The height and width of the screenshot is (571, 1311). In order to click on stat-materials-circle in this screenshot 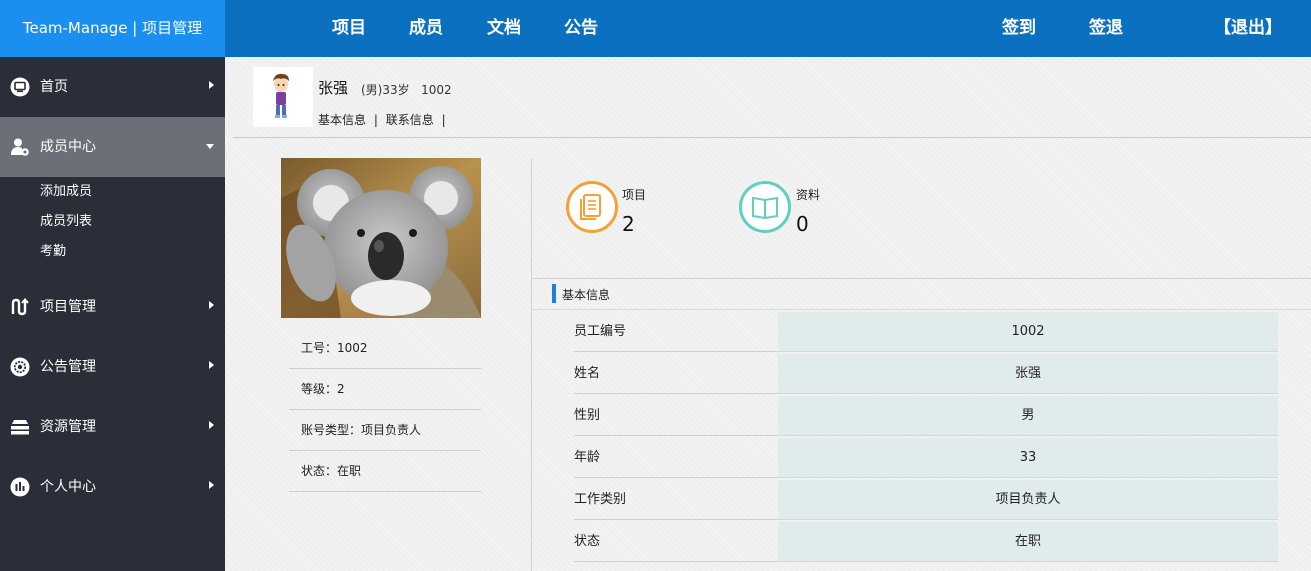, I will do `click(765, 207)`.